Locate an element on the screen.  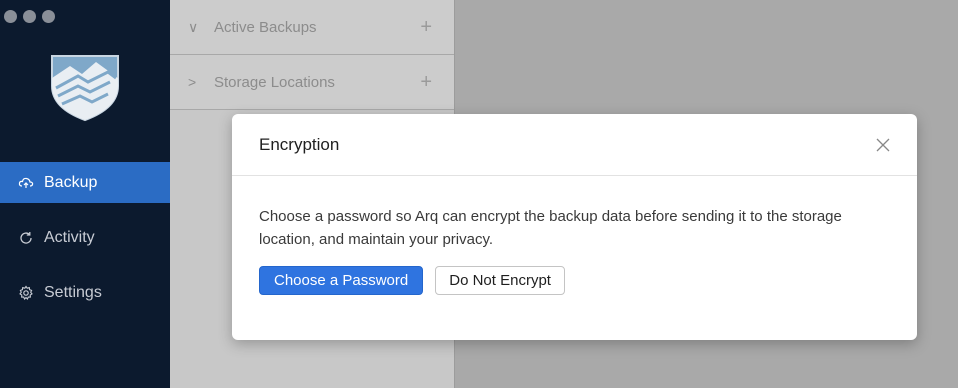
app-logo-icon is located at coordinates (85, 87).